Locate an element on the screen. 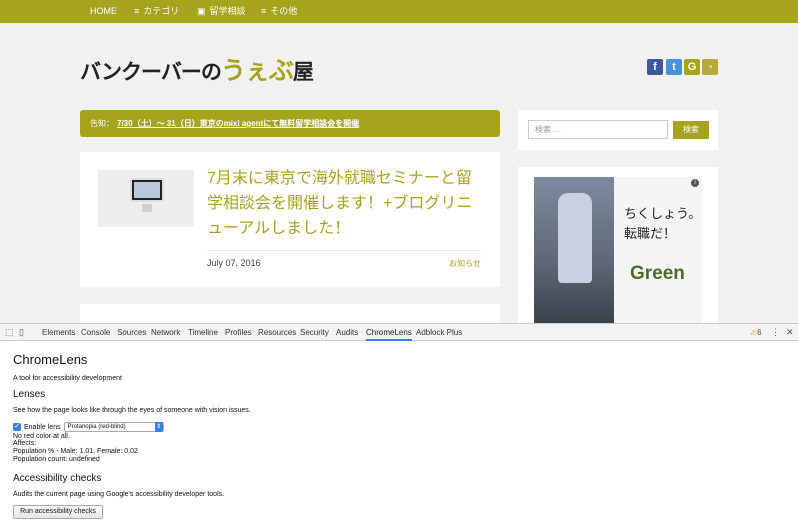 This screenshot has width=798, height=525. chat-icon: ▣ is located at coordinates (201, 11).